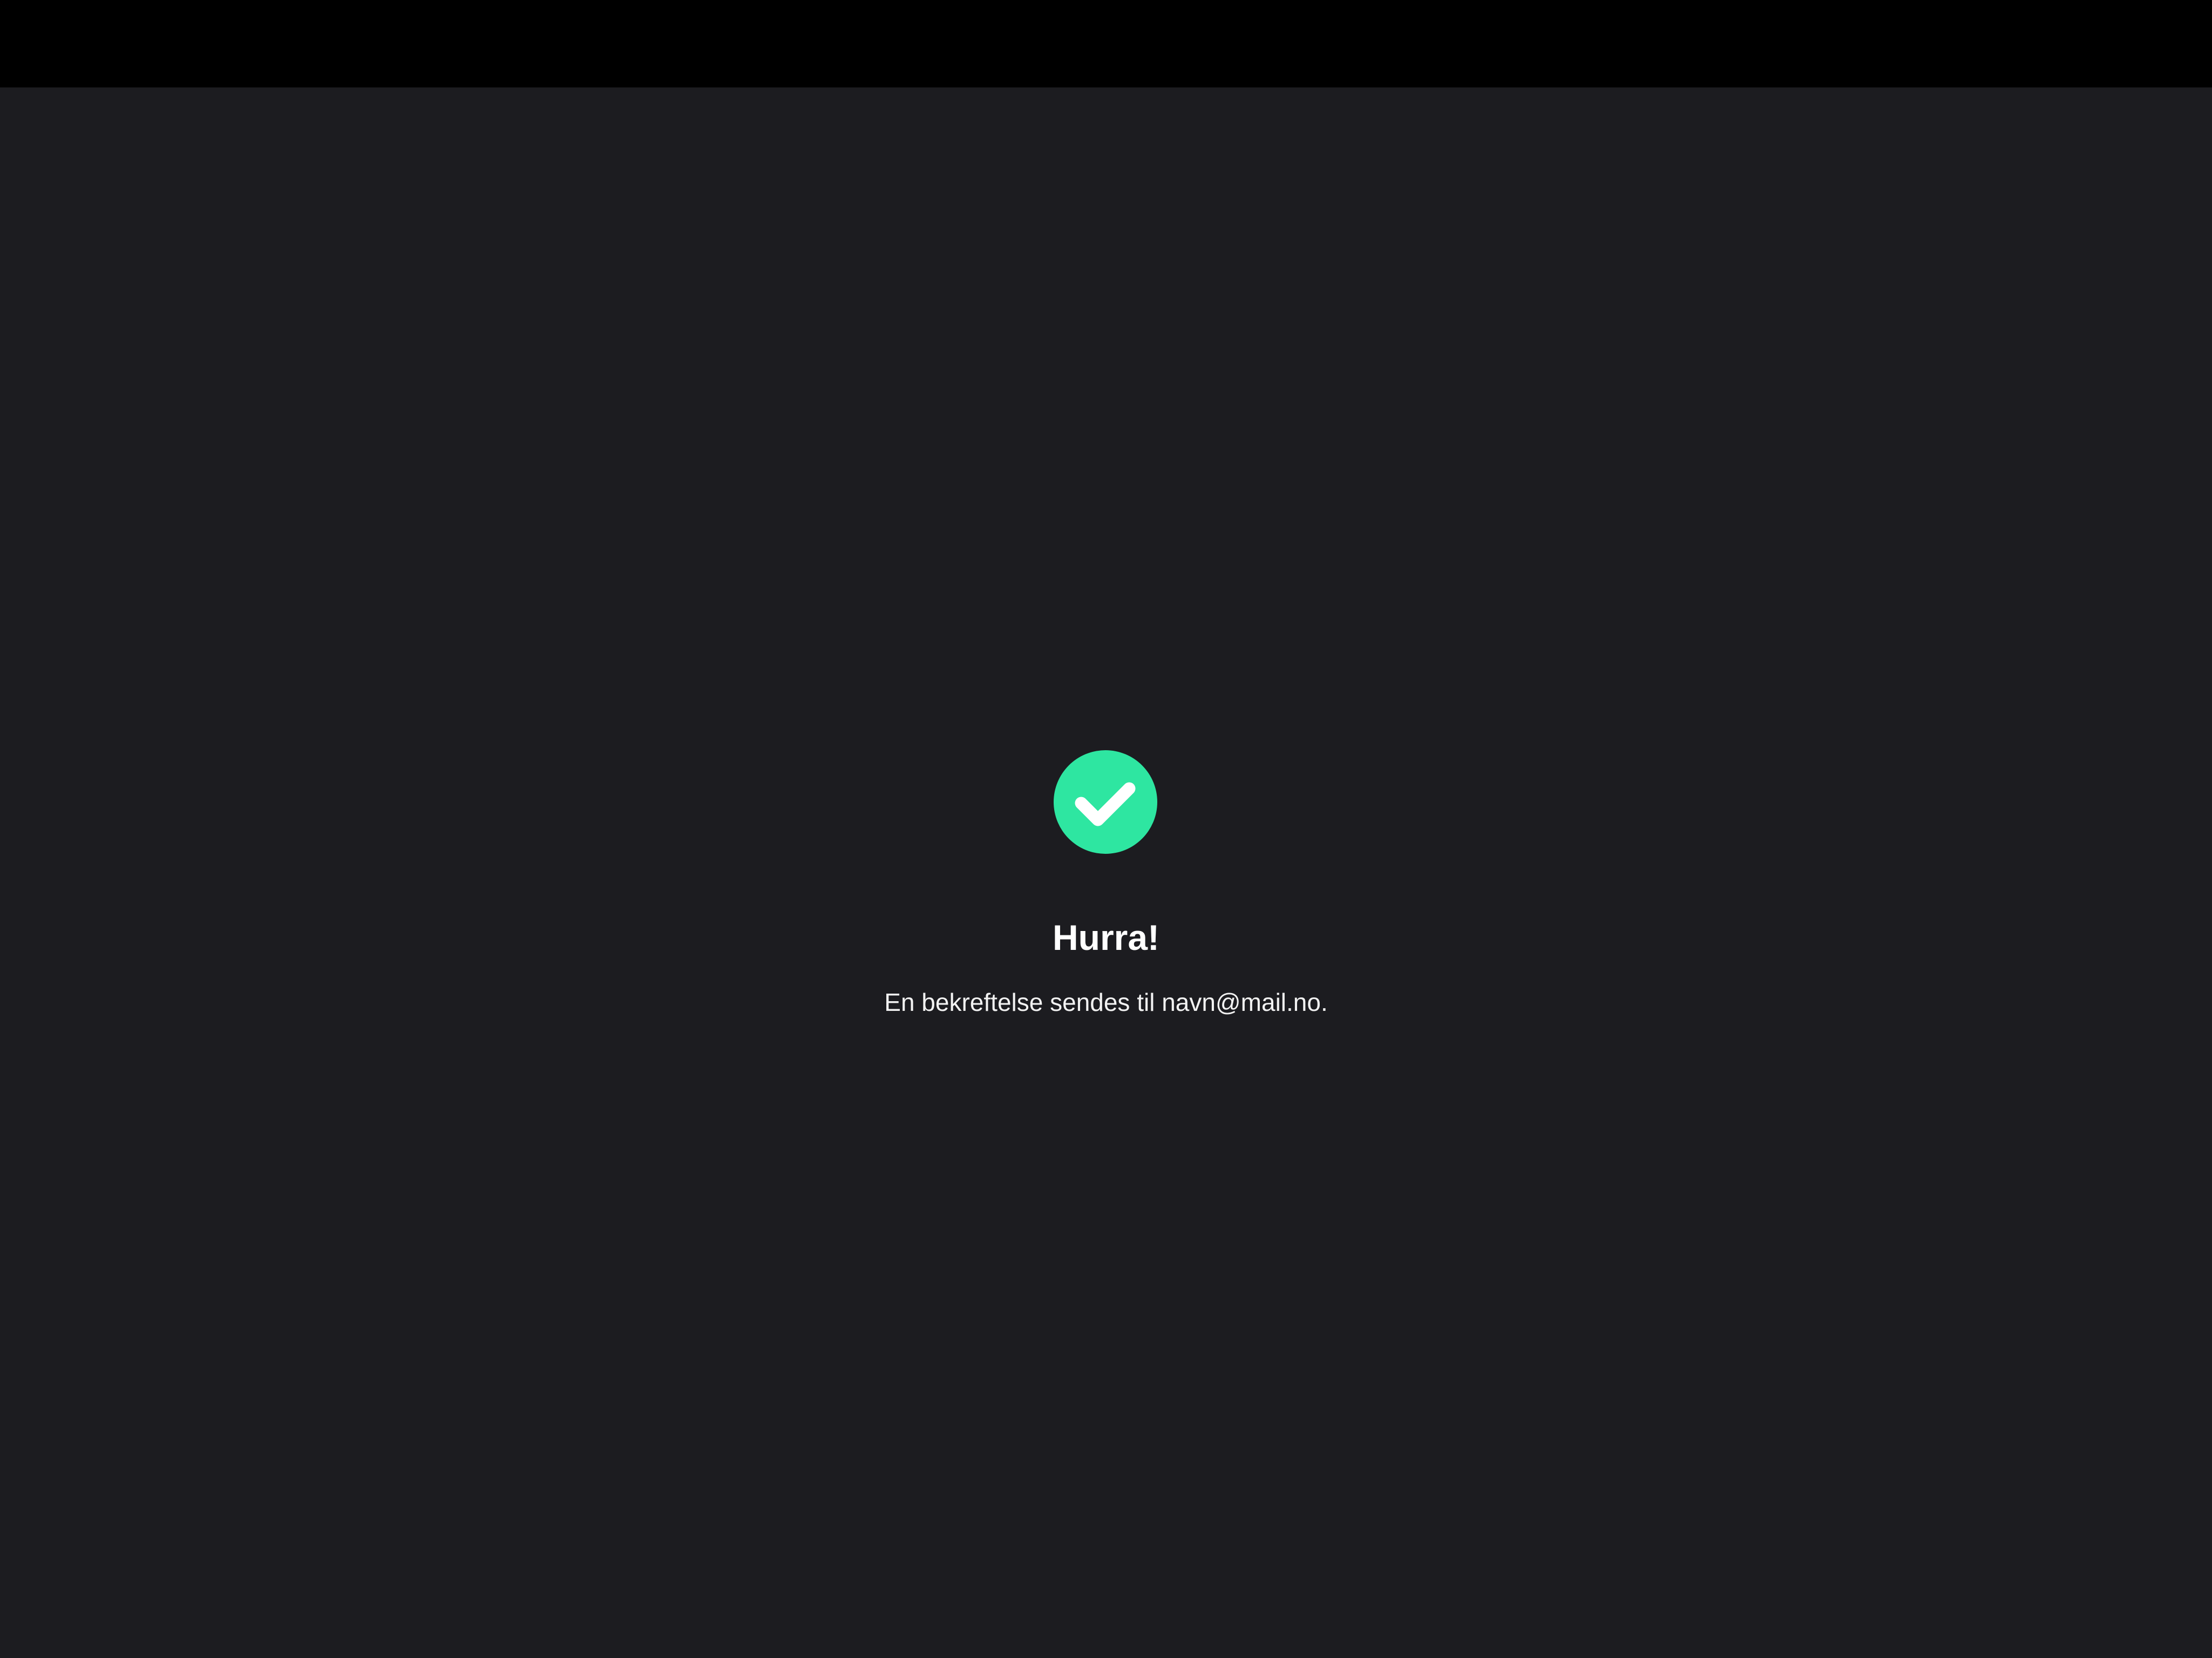 The height and width of the screenshot is (1658, 2212). Describe the element at coordinates (1106, 1002) in the screenshot. I see `confirmation-message: En bekreftelse sendes til navn@mail.no.` at that location.